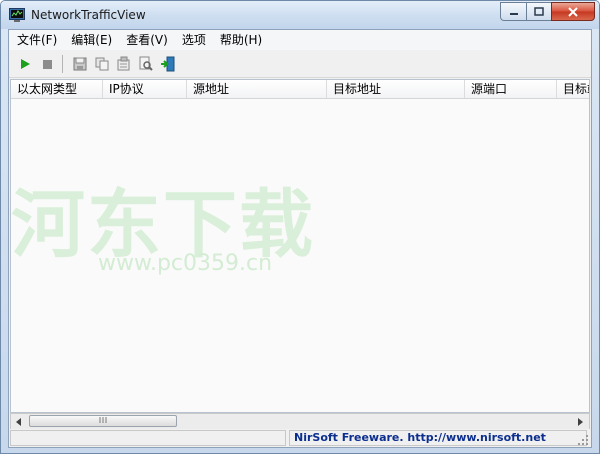  What do you see at coordinates (583, 440) in the screenshot?
I see `resize-grip-icon` at bounding box center [583, 440].